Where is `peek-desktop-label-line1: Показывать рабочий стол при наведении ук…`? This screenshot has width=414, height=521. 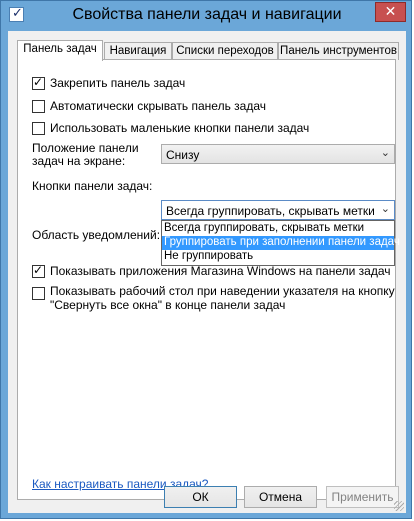 peek-desktop-label-line1: Показывать рабочий стол при наведении ук… is located at coordinates (222, 291).